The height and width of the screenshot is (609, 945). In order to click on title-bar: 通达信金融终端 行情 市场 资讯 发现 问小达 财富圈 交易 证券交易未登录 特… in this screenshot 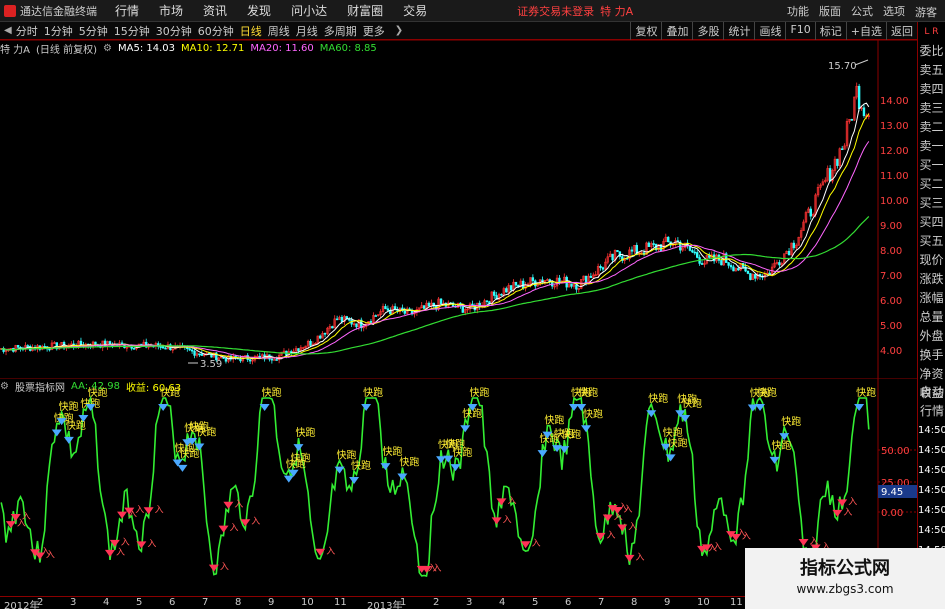, I will do `click(472, 11)`.